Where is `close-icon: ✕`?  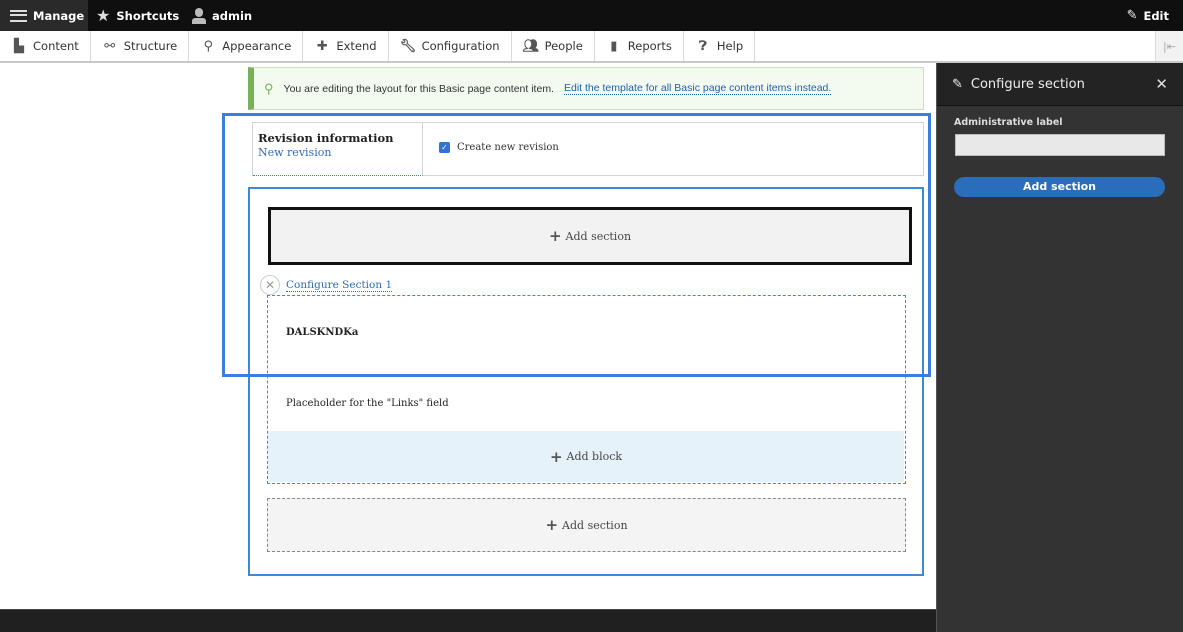 close-icon: ✕ is located at coordinates (1161, 84).